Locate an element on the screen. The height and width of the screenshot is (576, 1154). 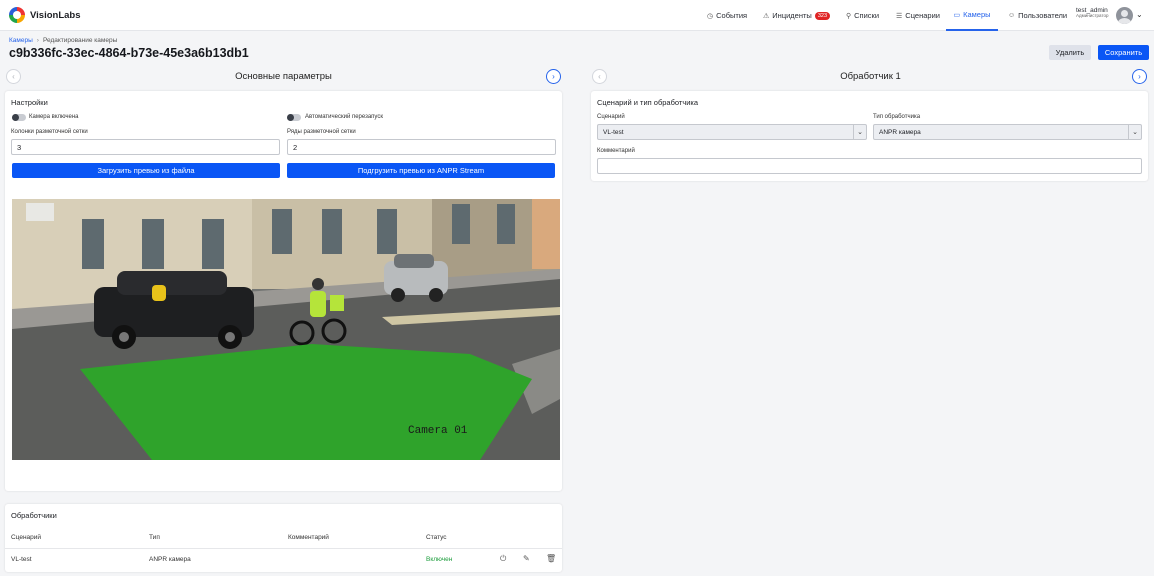
left-section-title: Основные параметры is located at coordinates (283, 76).